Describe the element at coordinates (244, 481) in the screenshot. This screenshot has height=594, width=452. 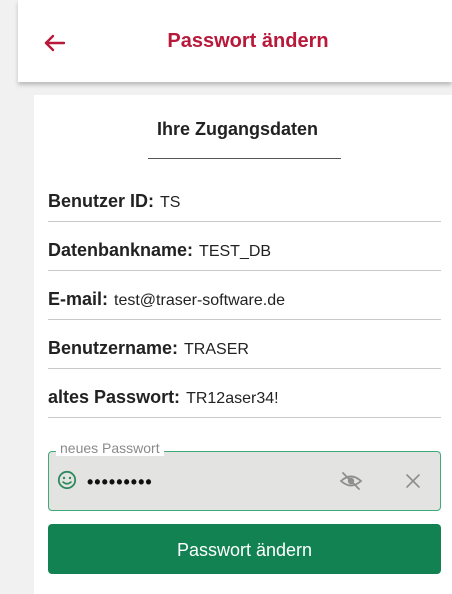
I see `new-password-field: •••••••••` at that location.